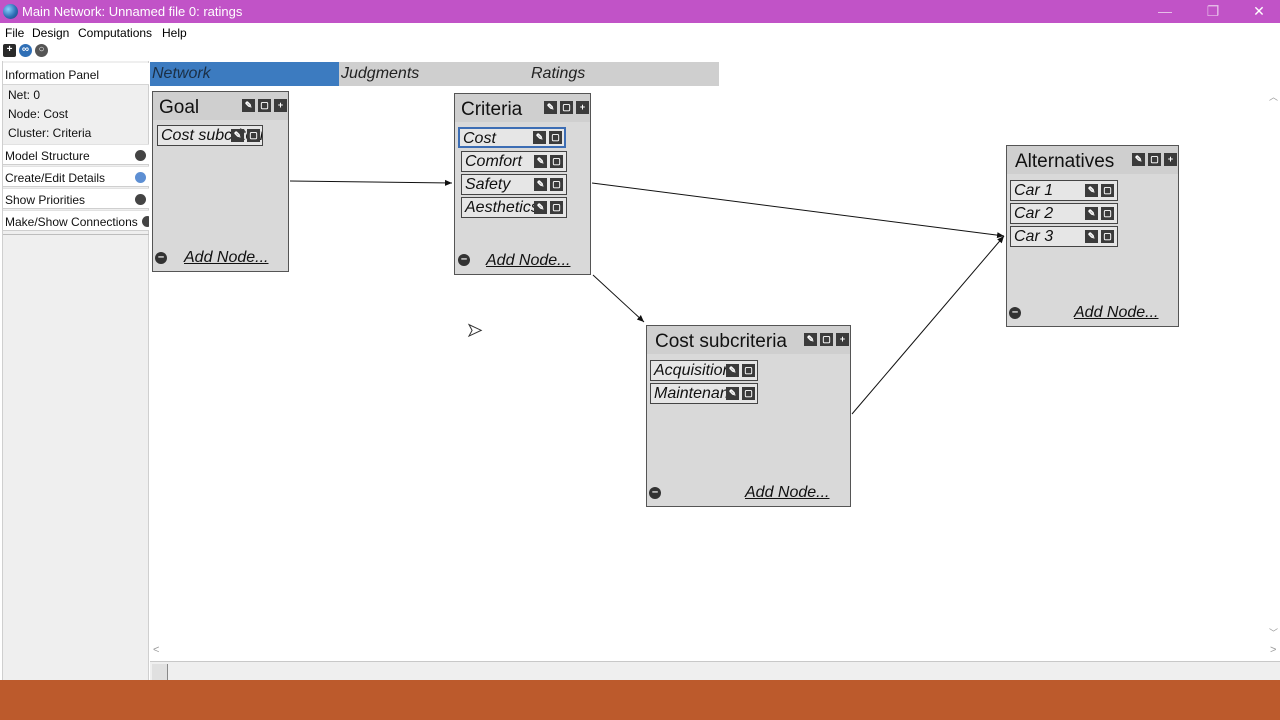  What do you see at coordinates (514, 184) in the screenshot?
I see `node-safety: Safety ✎ ▢` at bounding box center [514, 184].